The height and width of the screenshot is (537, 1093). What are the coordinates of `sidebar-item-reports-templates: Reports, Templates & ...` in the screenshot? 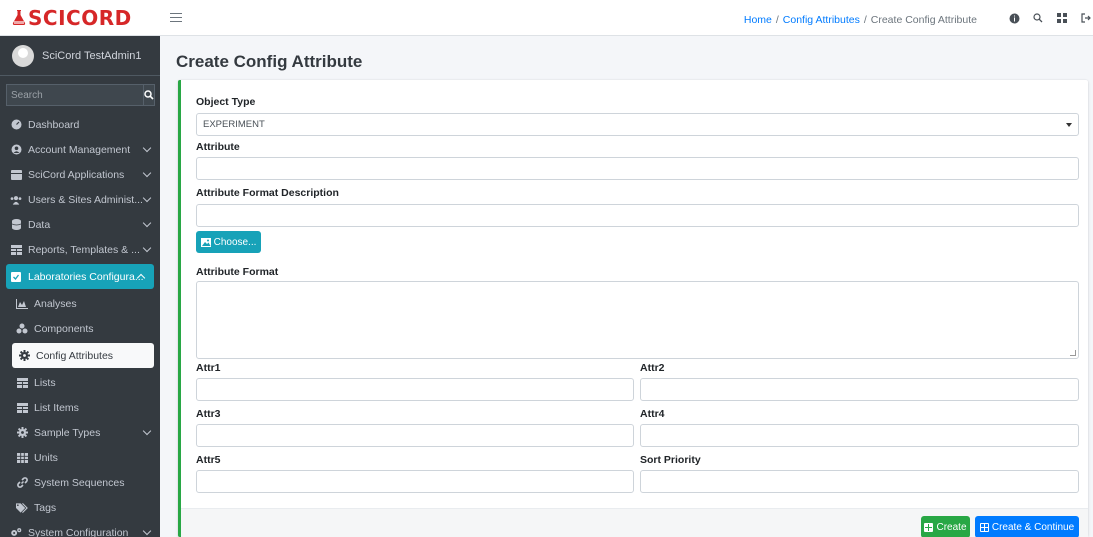 It's located at (80, 249).